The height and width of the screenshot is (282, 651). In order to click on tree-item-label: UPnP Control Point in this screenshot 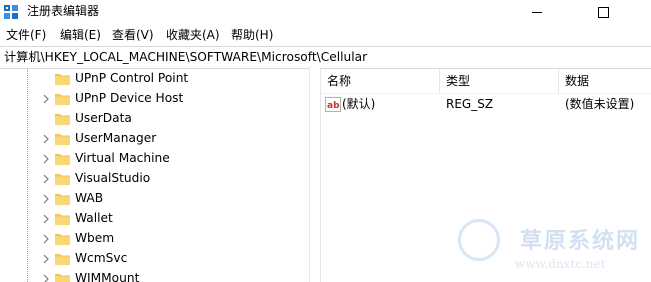, I will do `click(132, 78)`.